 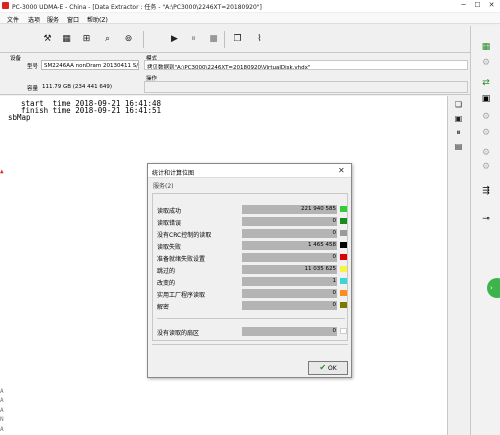 What do you see at coordinates (249, 184) in the screenshot?
I see `dialog-subtitle-bar: 服务(2)` at bounding box center [249, 184].